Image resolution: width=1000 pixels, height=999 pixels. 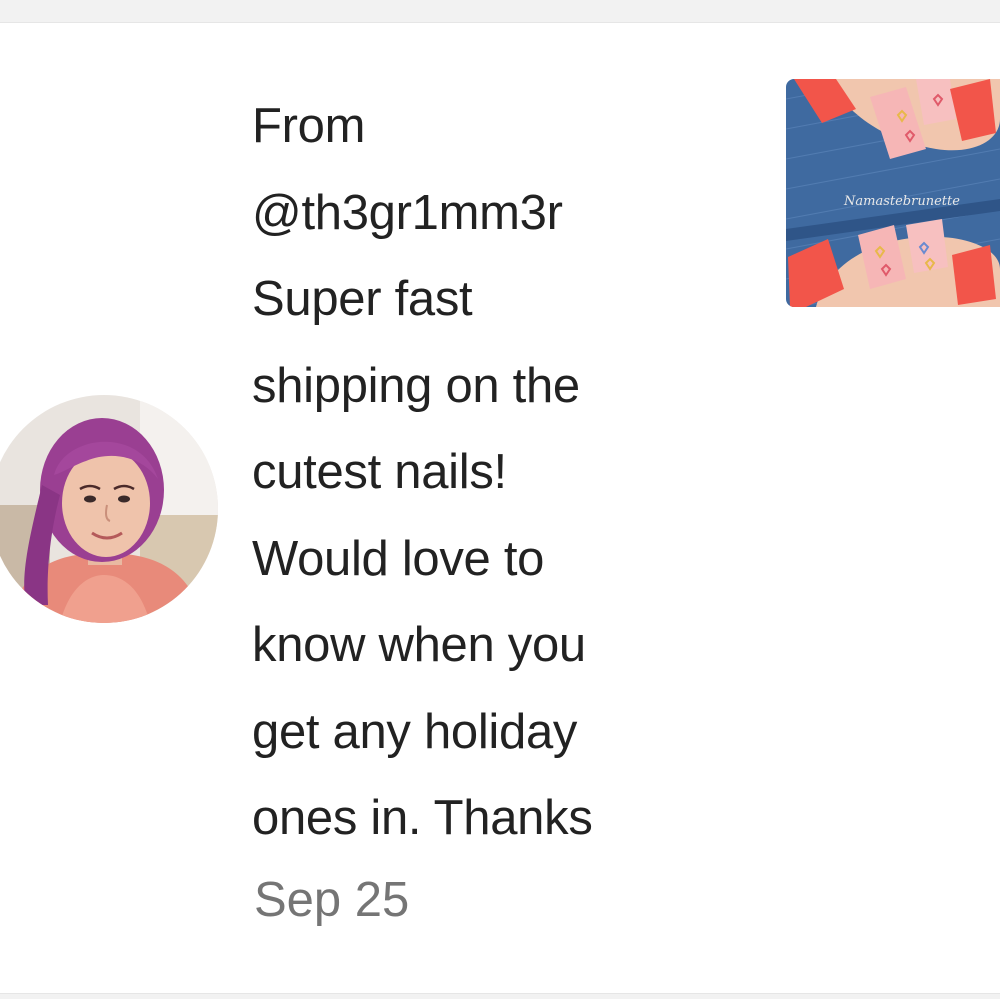 I want to click on sender-avatar-image, so click(x=109, y=509).